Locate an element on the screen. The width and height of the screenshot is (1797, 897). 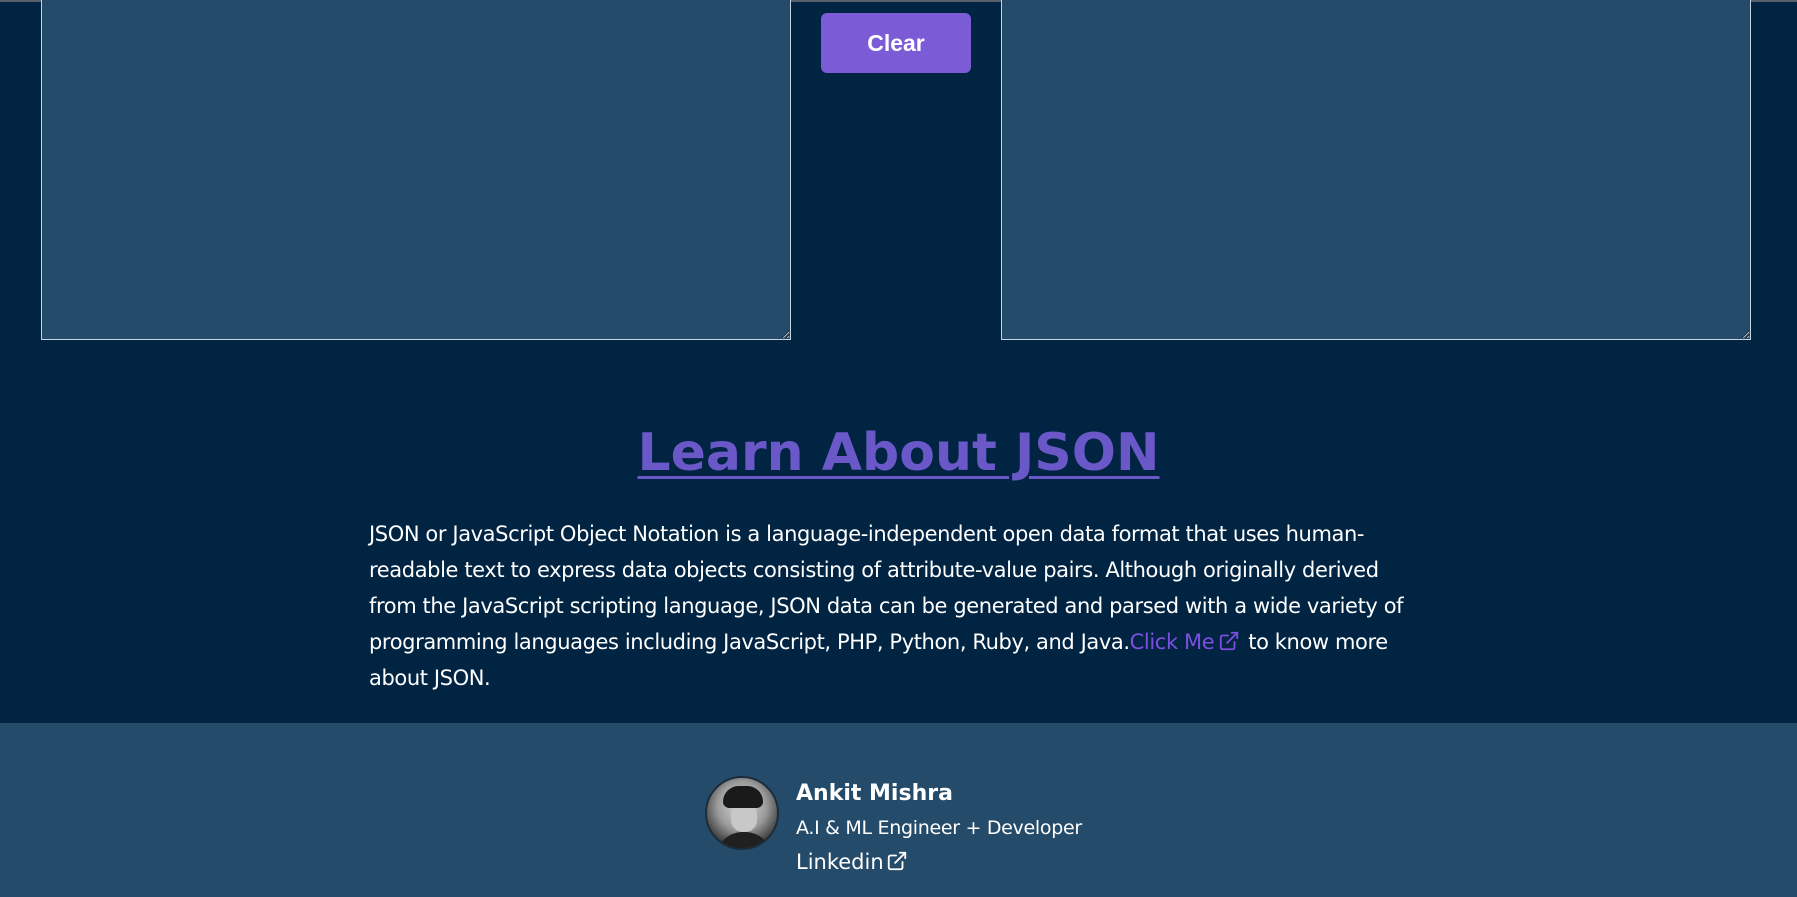
developer-role: A.I & ML Engineer + Developer is located at coordinates (939, 828).